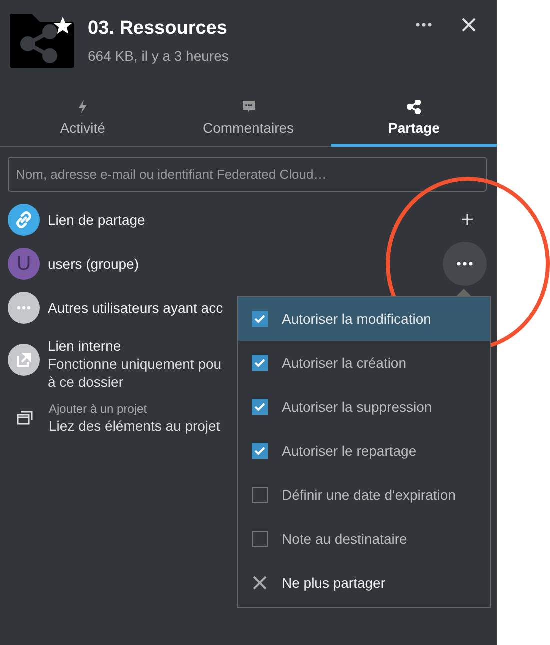  I want to click on comment-icon, so click(249, 107).